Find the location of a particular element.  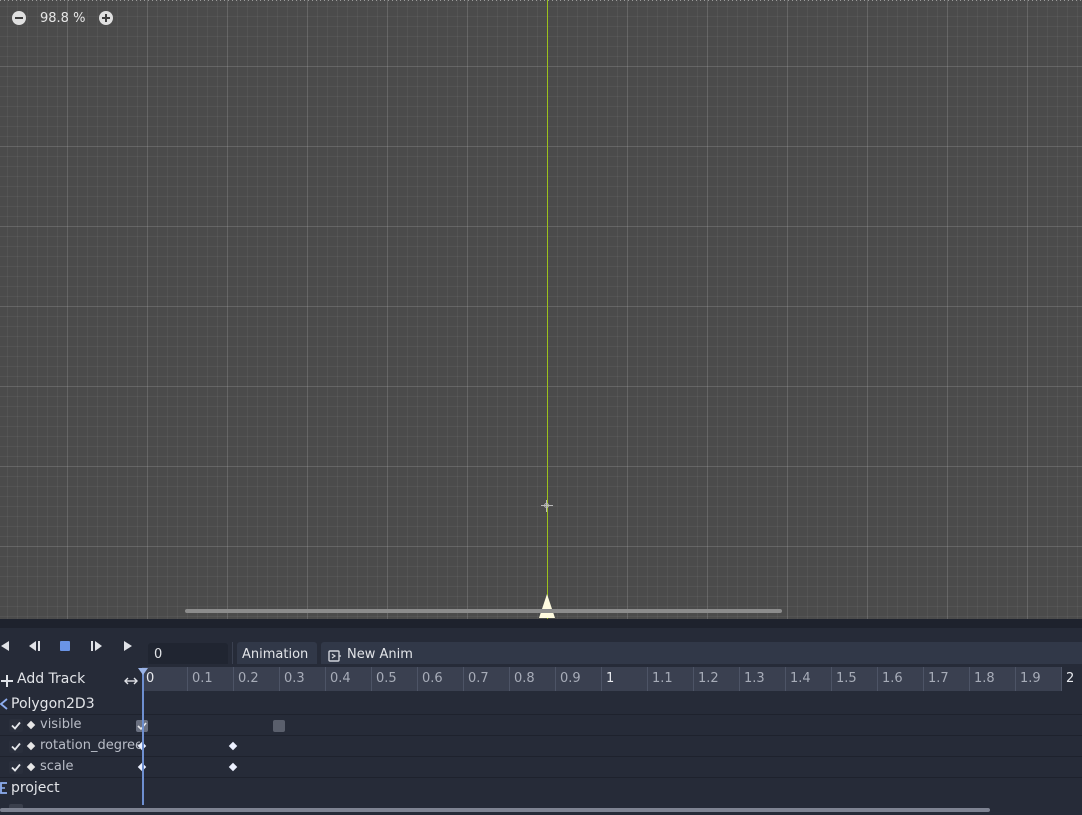

add-track-button: Add Track is located at coordinates (59, 681).